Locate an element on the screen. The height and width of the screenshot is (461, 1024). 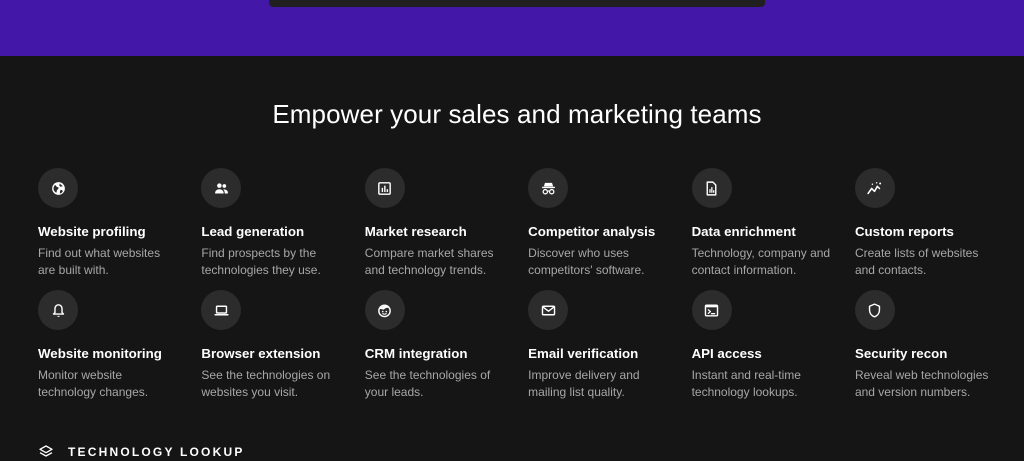
feature-title: Security recon is located at coordinates (901, 353).